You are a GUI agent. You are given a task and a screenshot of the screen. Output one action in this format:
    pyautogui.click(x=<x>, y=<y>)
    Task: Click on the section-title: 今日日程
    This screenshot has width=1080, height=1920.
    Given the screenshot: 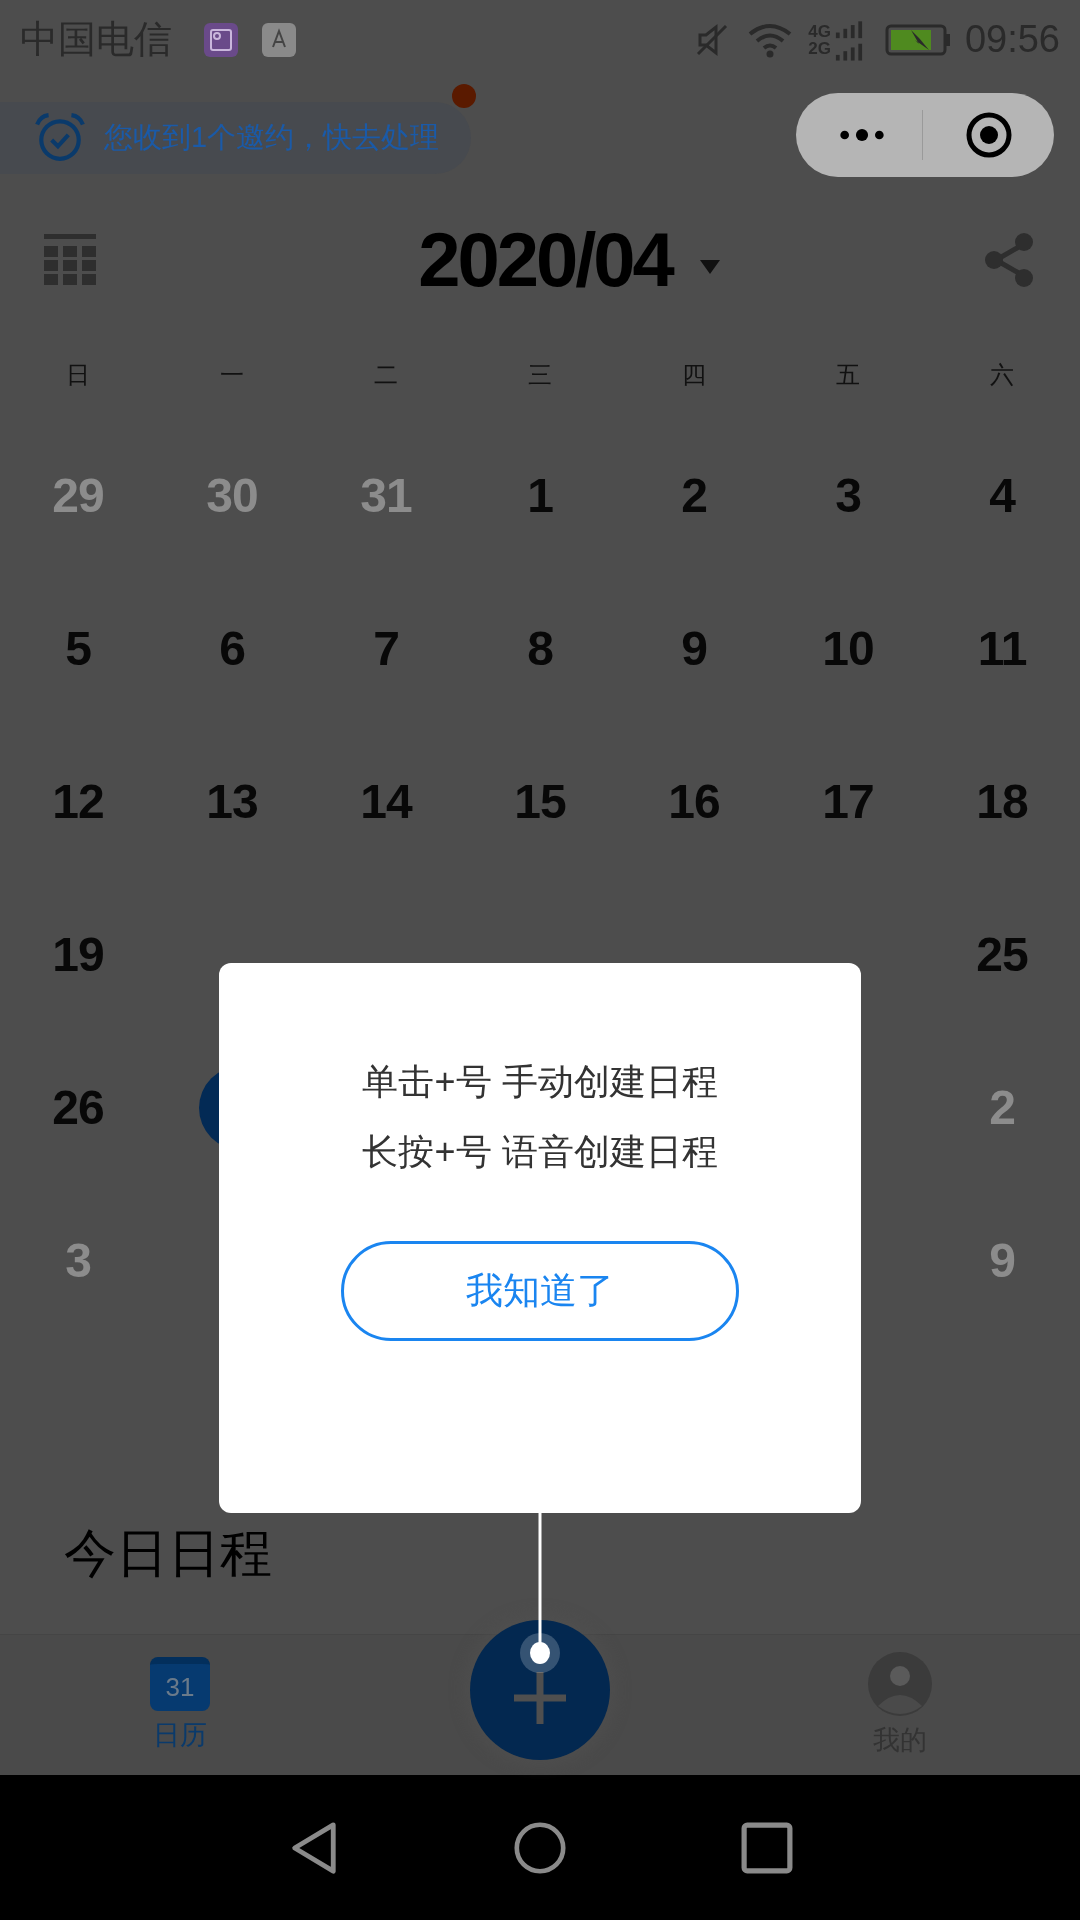 What is the action you would take?
    pyautogui.click(x=168, y=1554)
    